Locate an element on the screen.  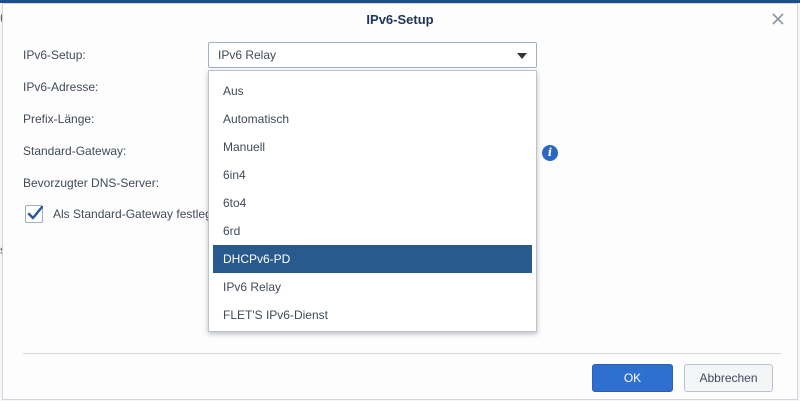
dropdown-option-flets-ipv6: FLET'S IPv6-Dienst is located at coordinates (372, 315).